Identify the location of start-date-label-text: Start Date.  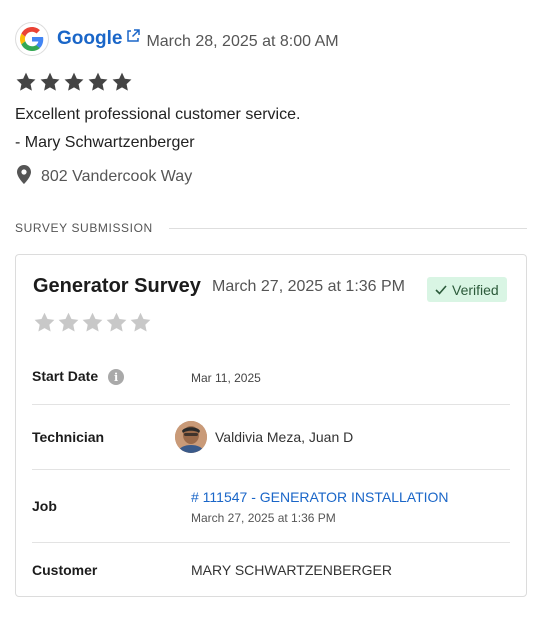
(65, 376).